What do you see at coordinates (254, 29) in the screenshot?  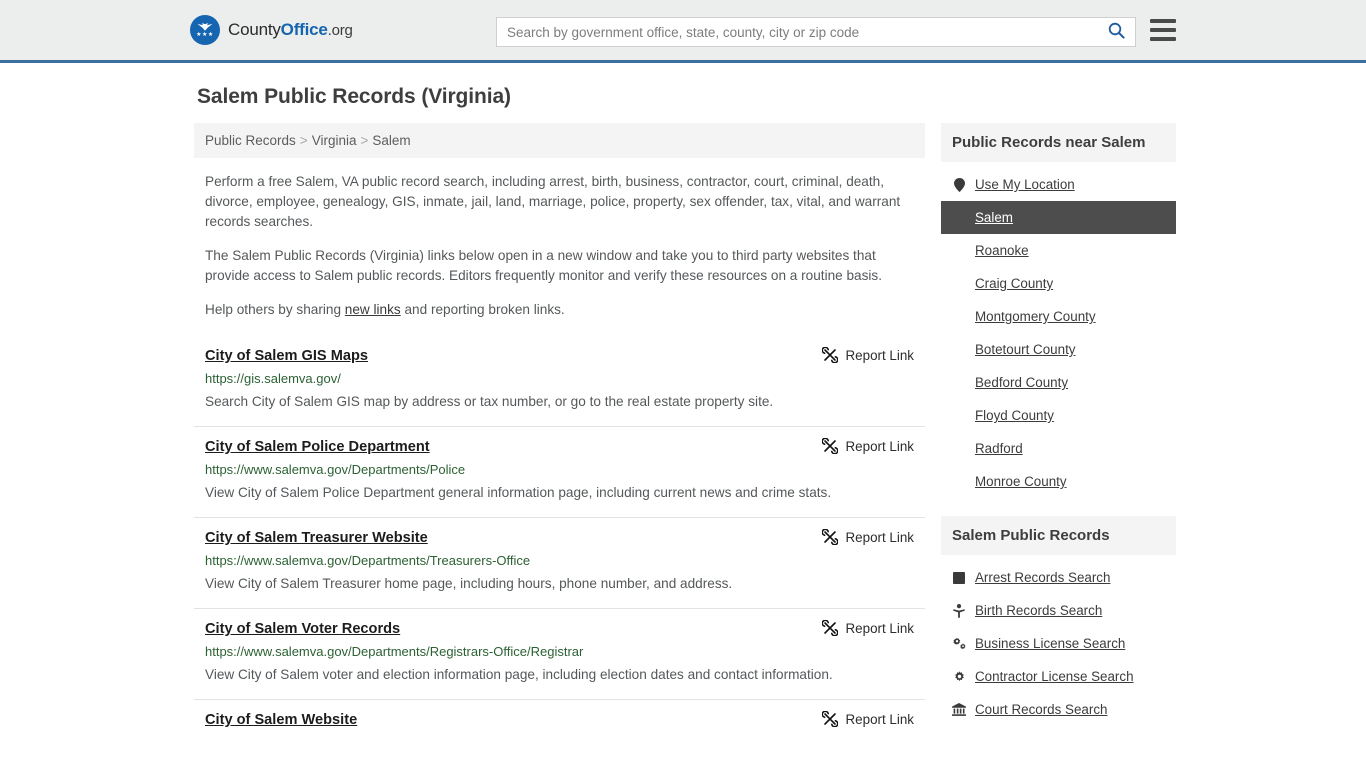 I see `brand-part-county: County` at bounding box center [254, 29].